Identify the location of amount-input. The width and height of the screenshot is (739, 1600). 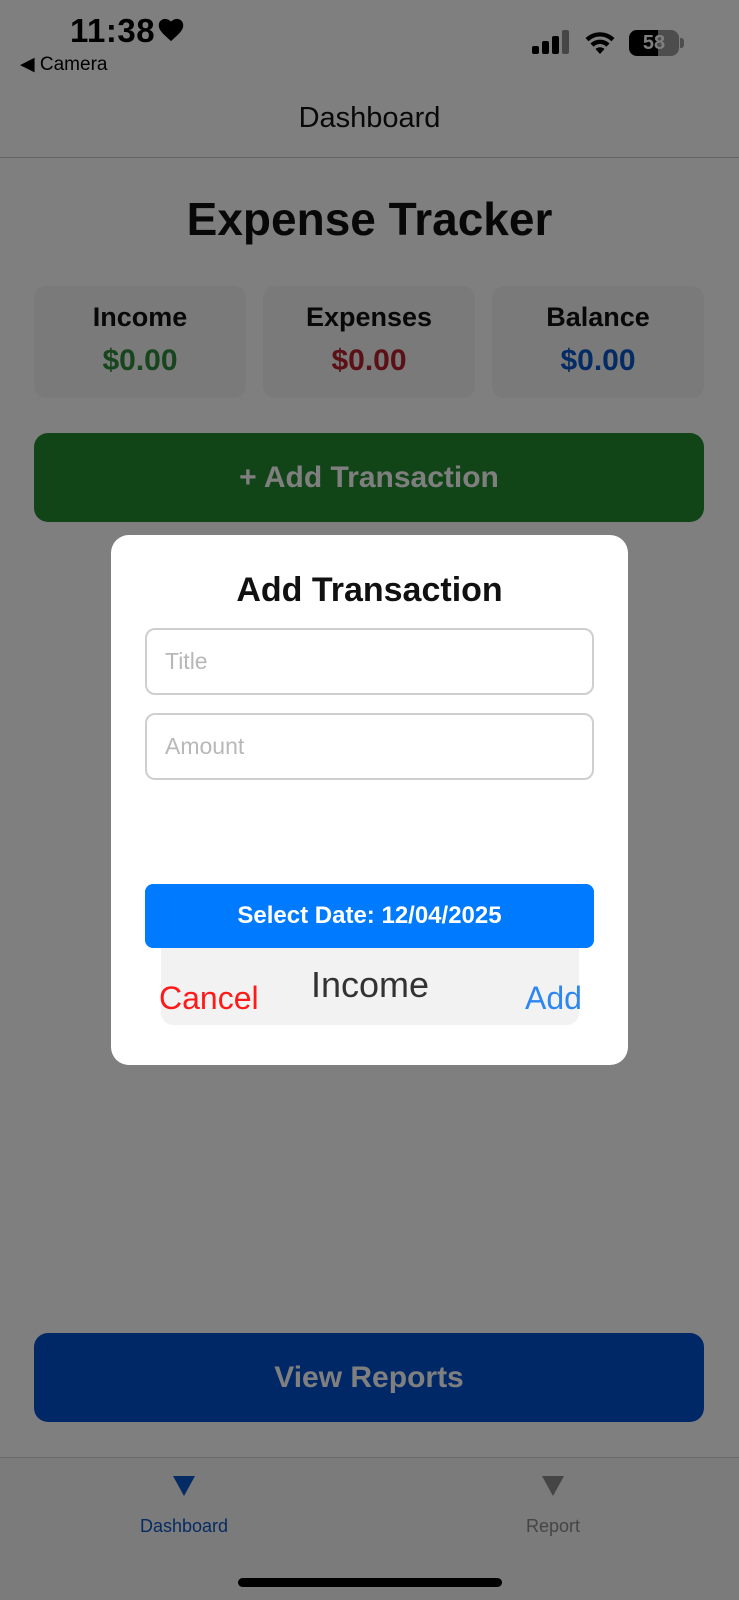
(369, 746).